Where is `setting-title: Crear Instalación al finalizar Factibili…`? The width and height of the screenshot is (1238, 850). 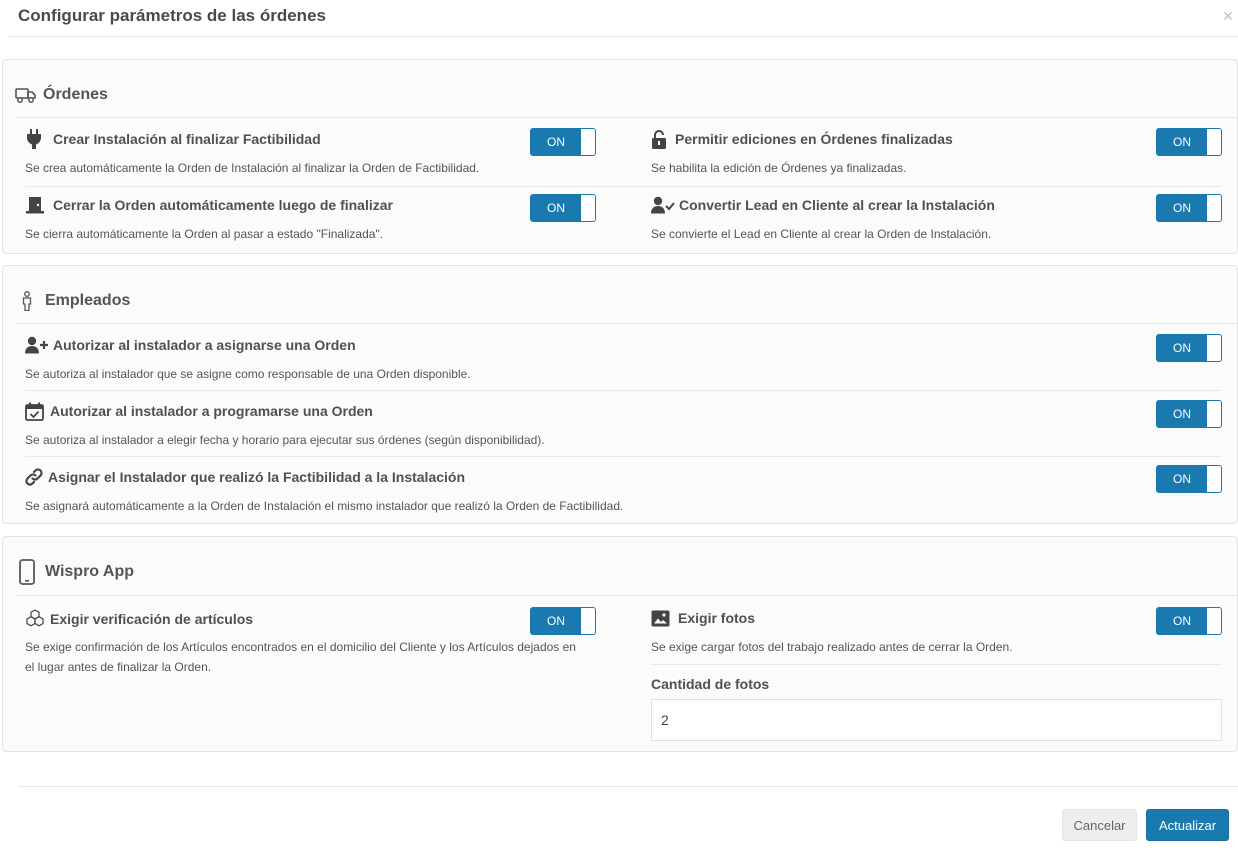
setting-title: Crear Instalación al finalizar Factibili… is located at coordinates (187, 139).